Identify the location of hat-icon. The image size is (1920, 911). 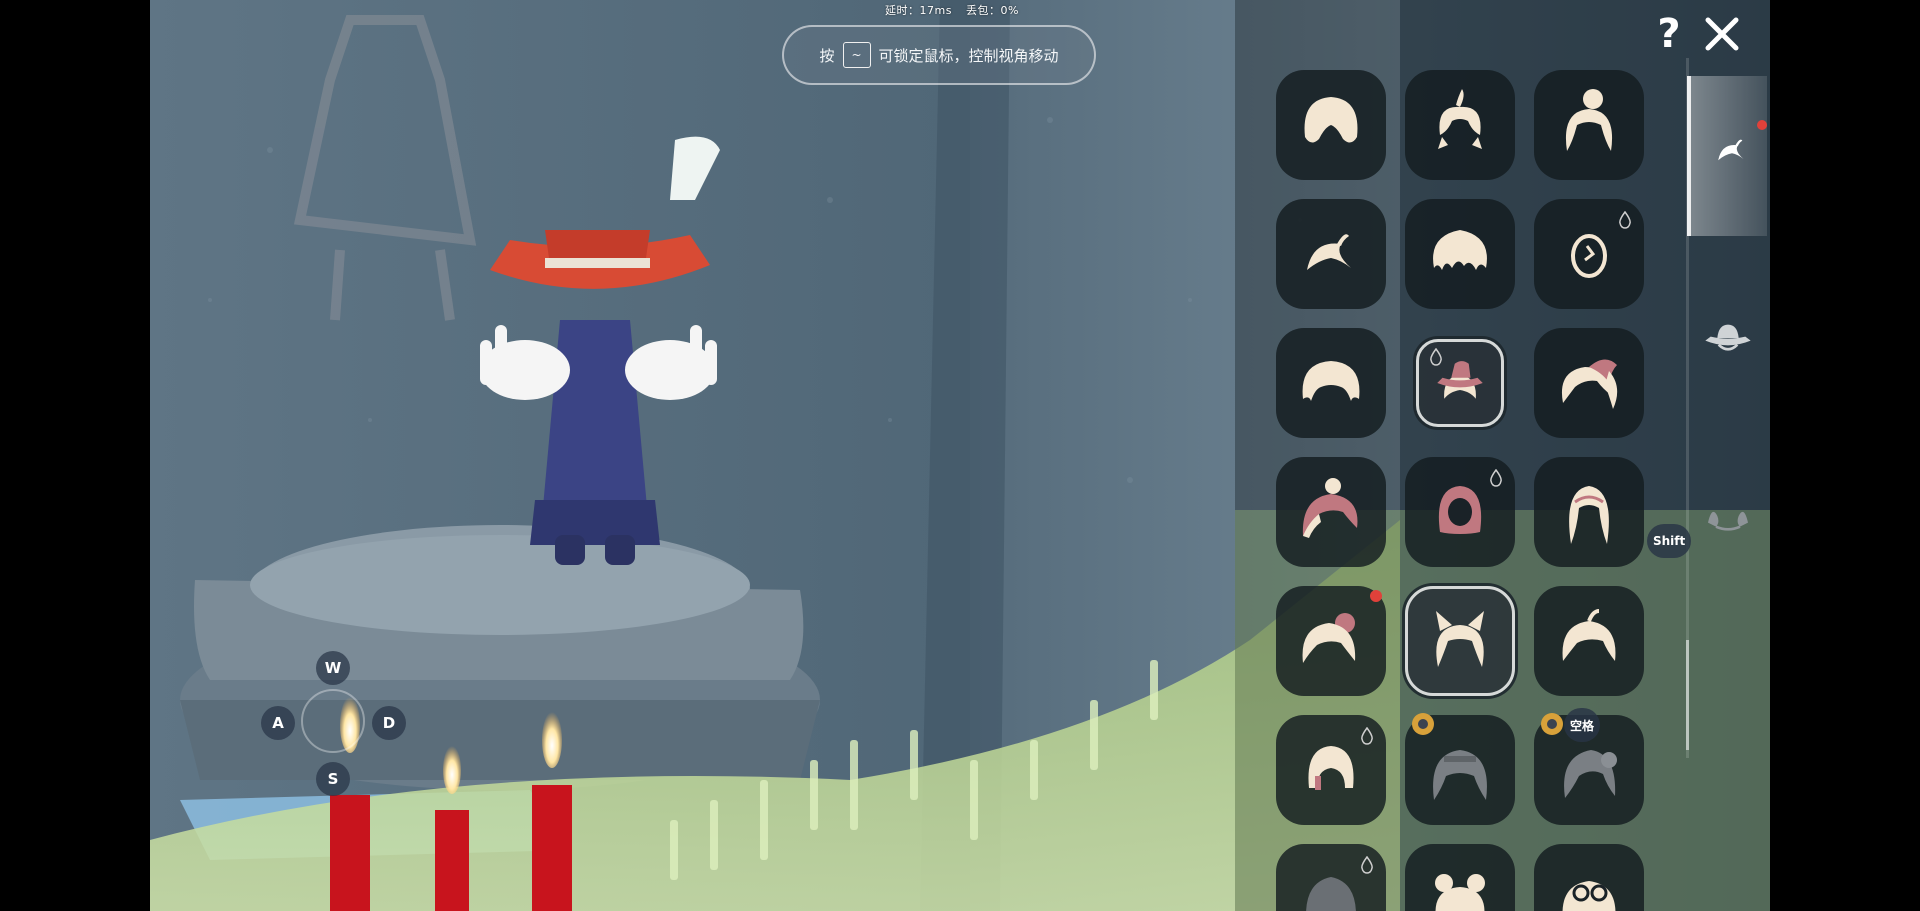
(1728, 337).